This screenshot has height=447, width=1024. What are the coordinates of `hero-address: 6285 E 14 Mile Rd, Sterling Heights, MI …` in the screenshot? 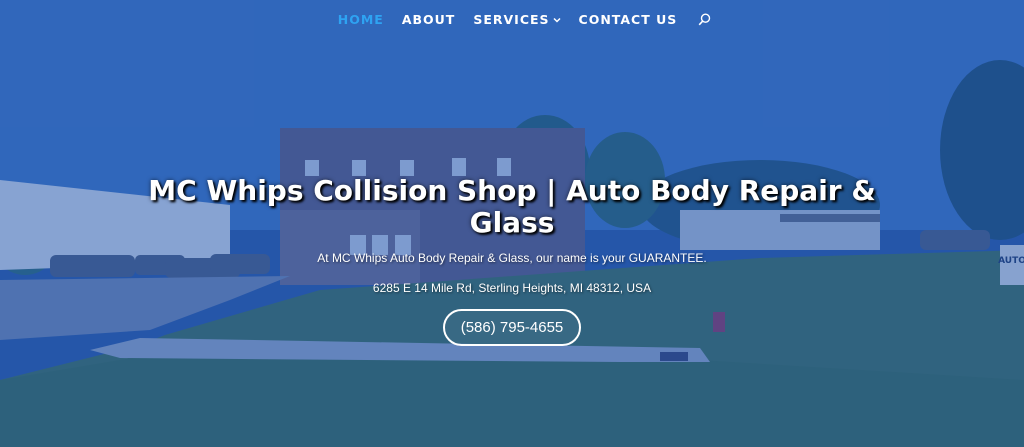 It's located at (512, 288).